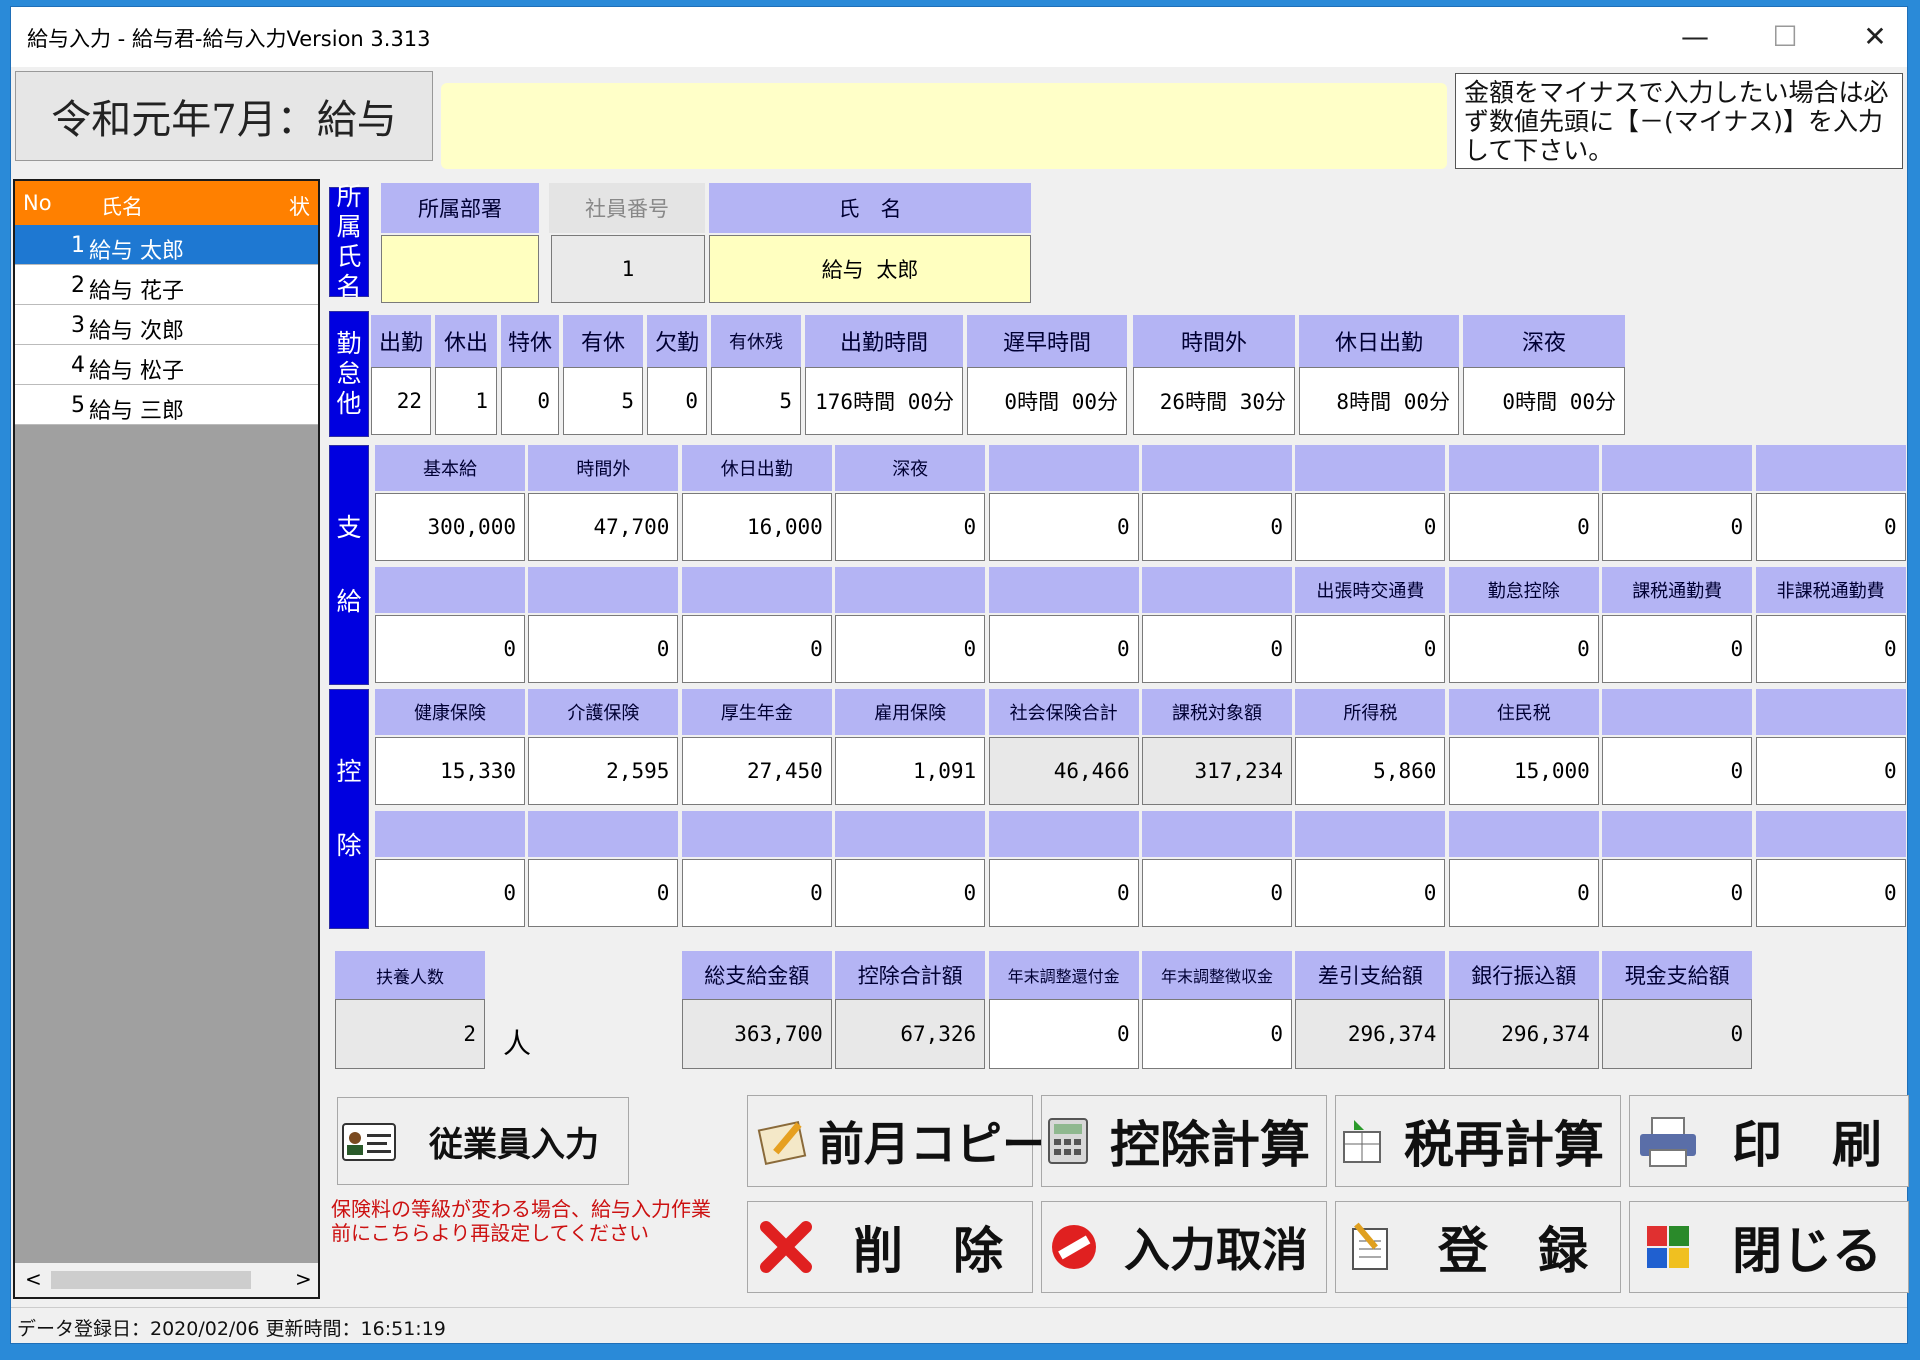 The width and height of the screenshot is (1920, 1360). I want to click on attendance-field: 22, so click(401, 401).